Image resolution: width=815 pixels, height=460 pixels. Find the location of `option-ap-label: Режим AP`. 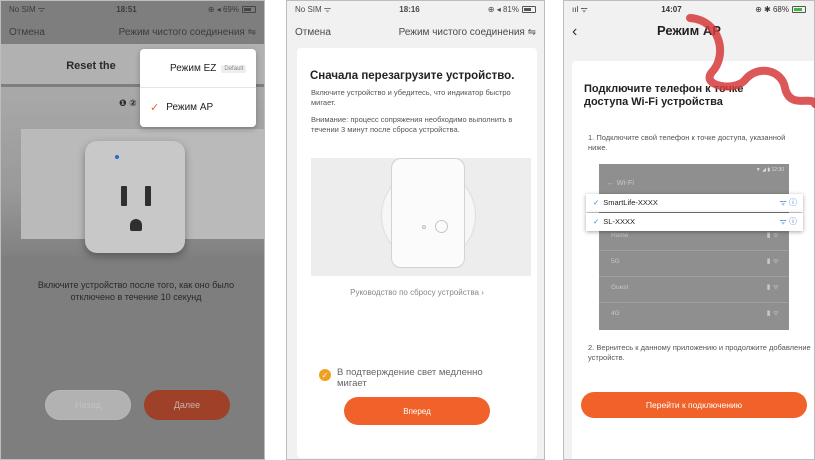

option-ap-label: Режим AP is located at coordinates (190, 107).